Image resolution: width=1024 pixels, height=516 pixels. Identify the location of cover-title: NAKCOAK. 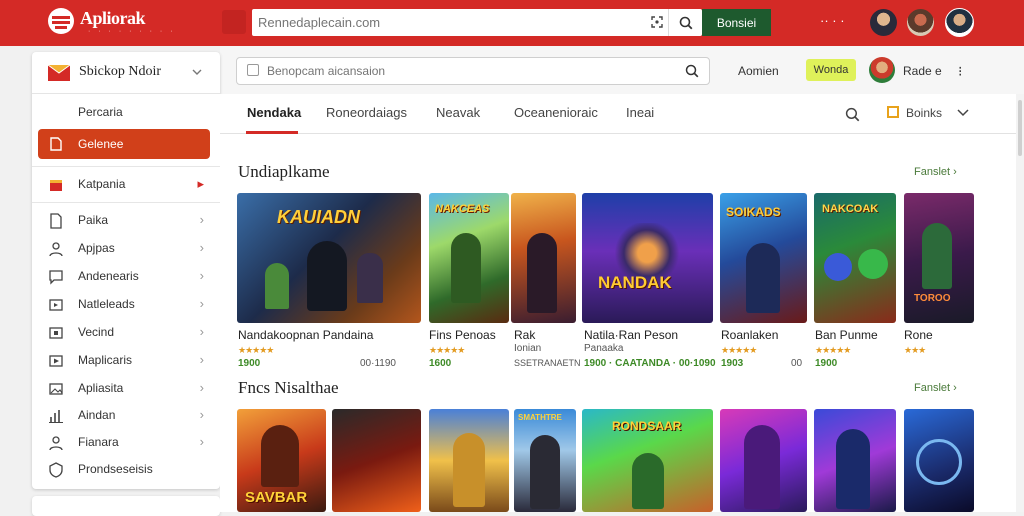
(850, 209).